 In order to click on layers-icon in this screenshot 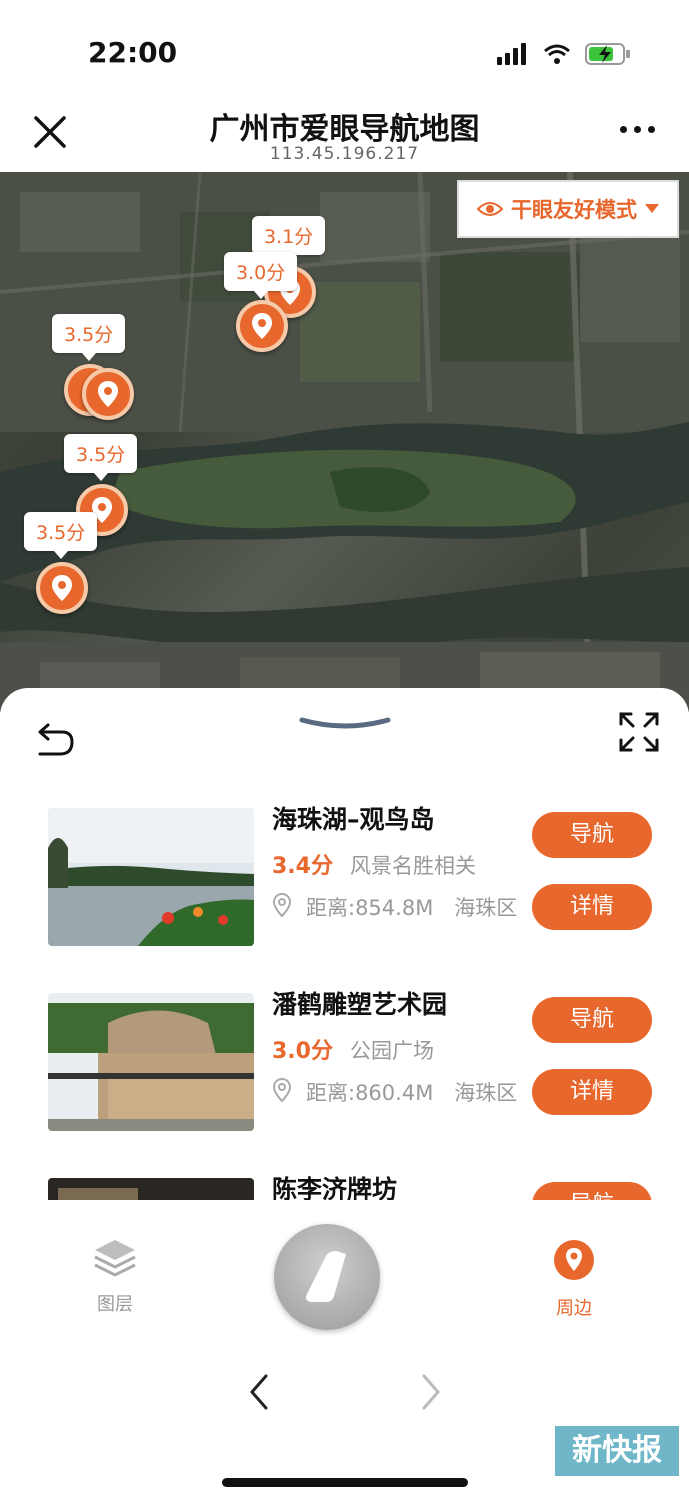, I will do `click(115, 1258)`.